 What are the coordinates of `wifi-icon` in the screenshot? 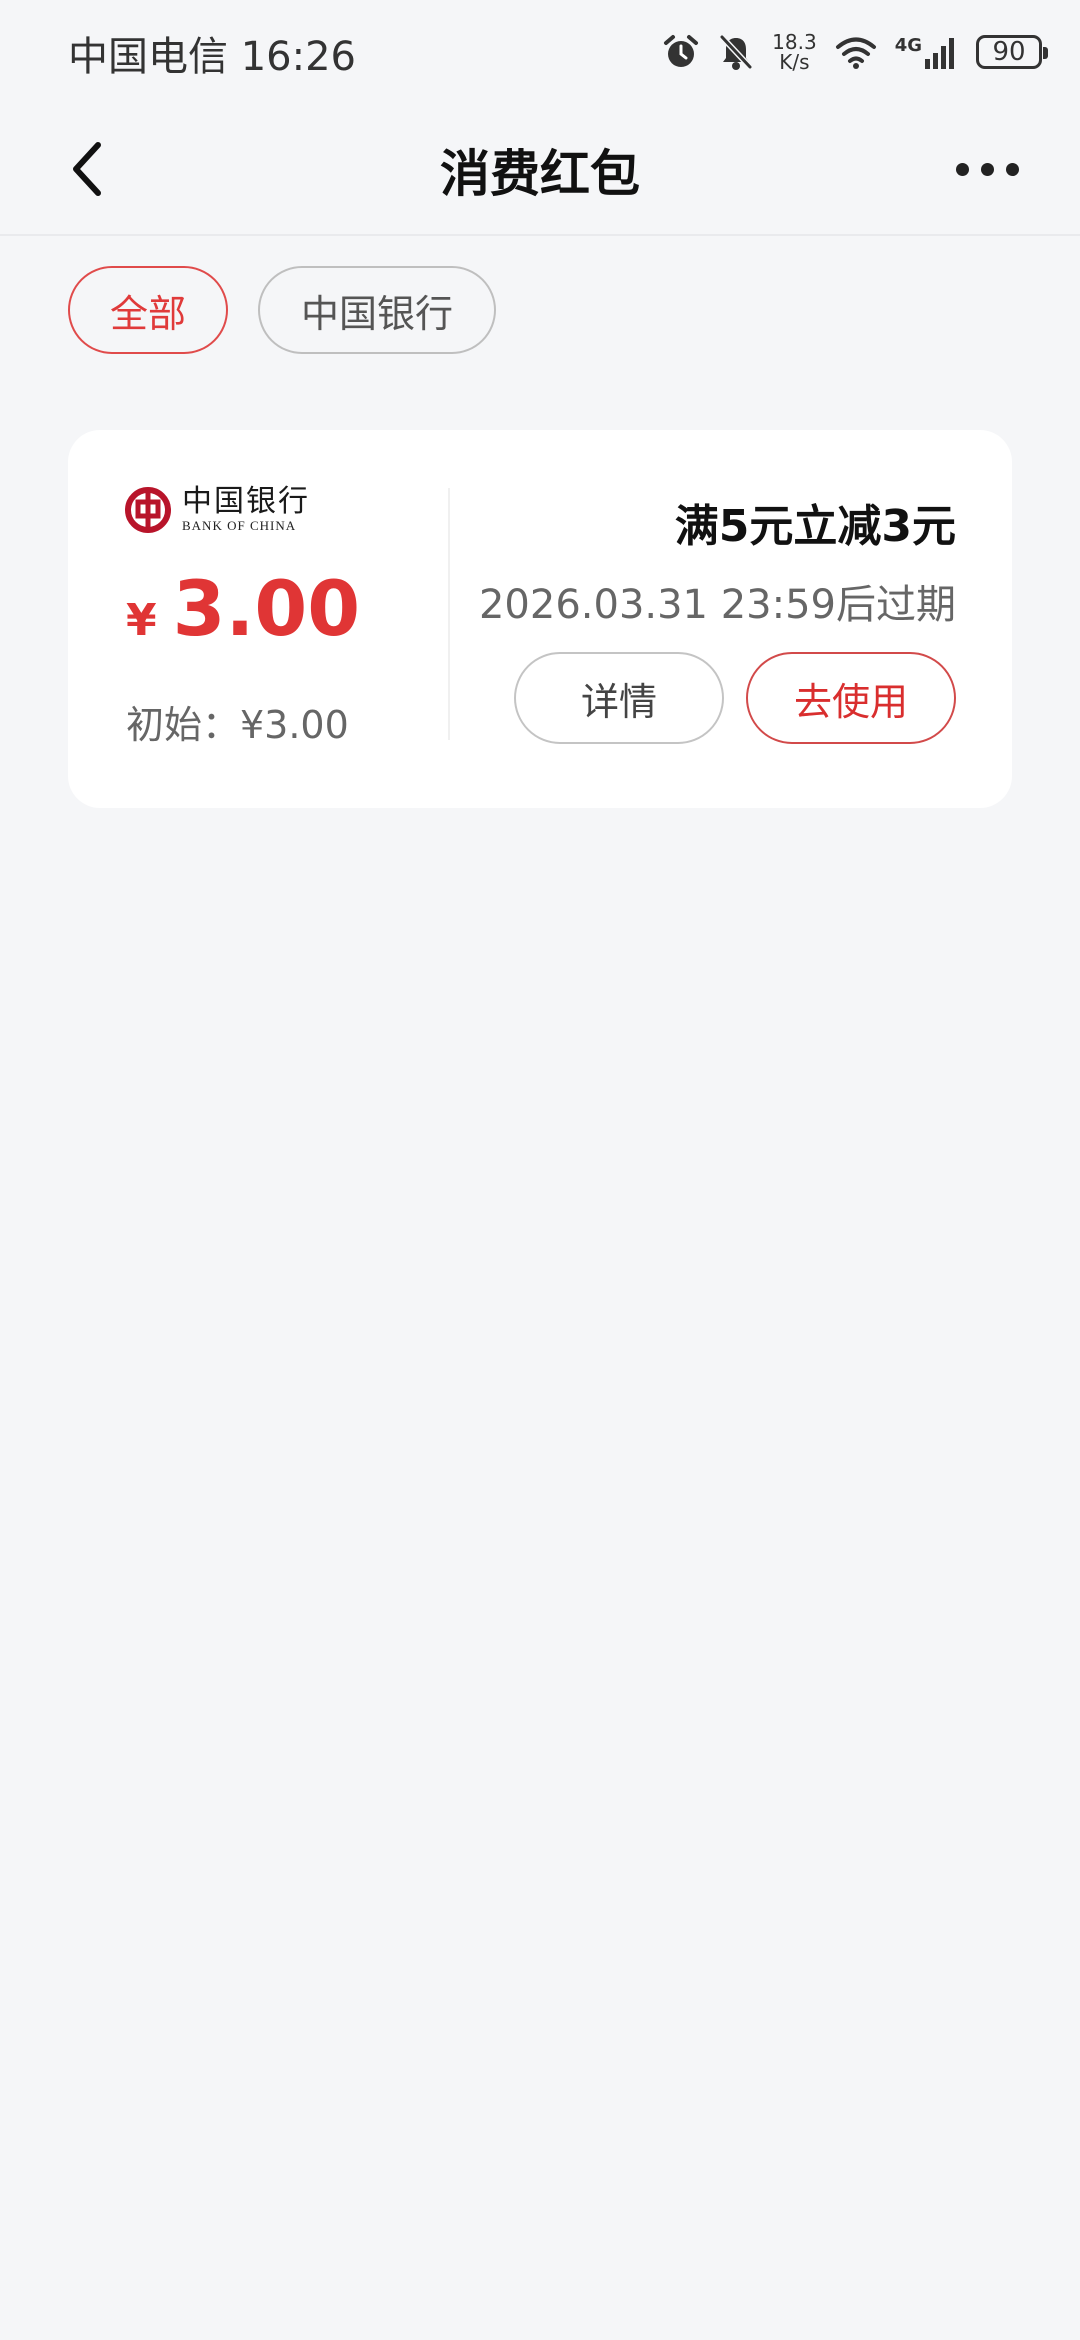 It's located at (856, 52).